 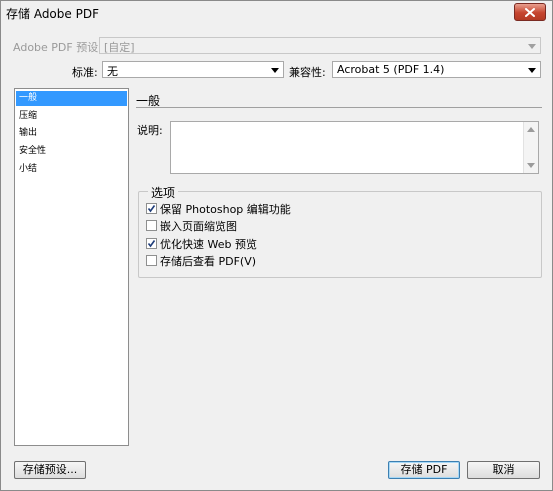 I want to click on checkbox-label: 保留 Photoshop 编辑功能, so click(x=225, y=209).